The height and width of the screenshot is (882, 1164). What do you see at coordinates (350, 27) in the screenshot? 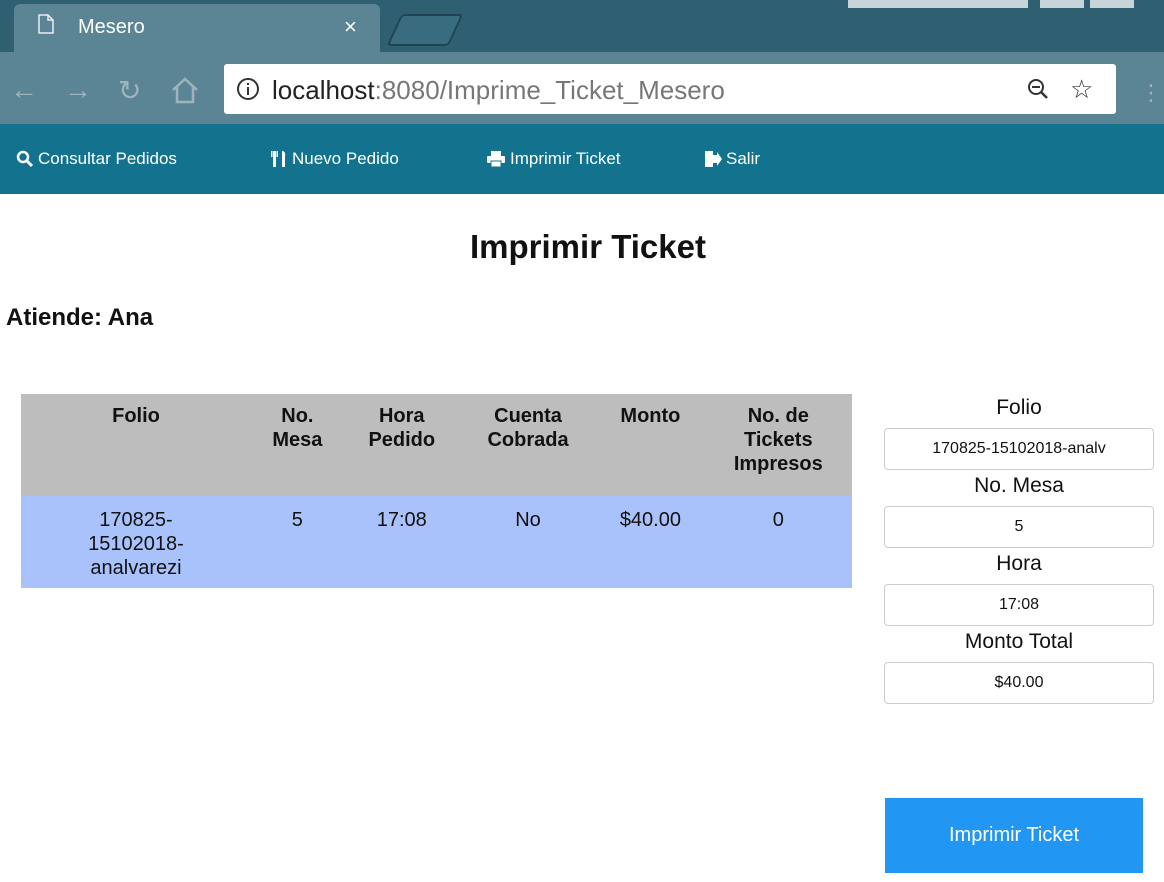
I see `close-icon: ×` at bounding box center [350, 27].